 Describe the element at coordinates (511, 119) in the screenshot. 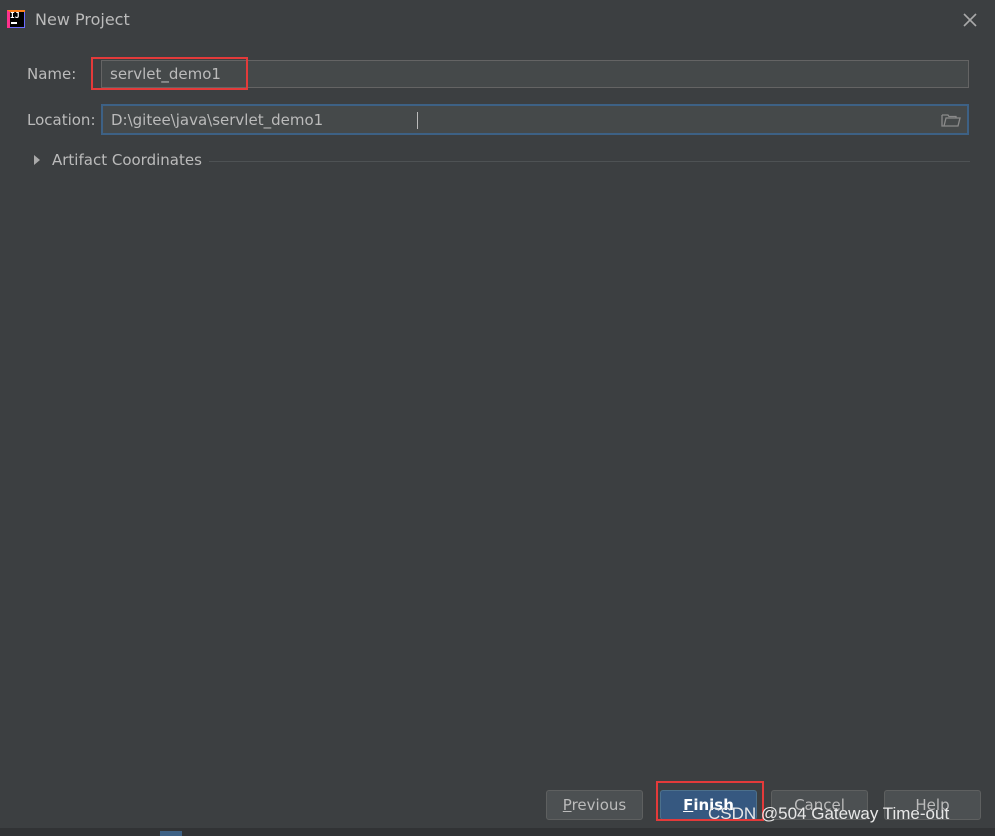

I see `location-input` at that location.